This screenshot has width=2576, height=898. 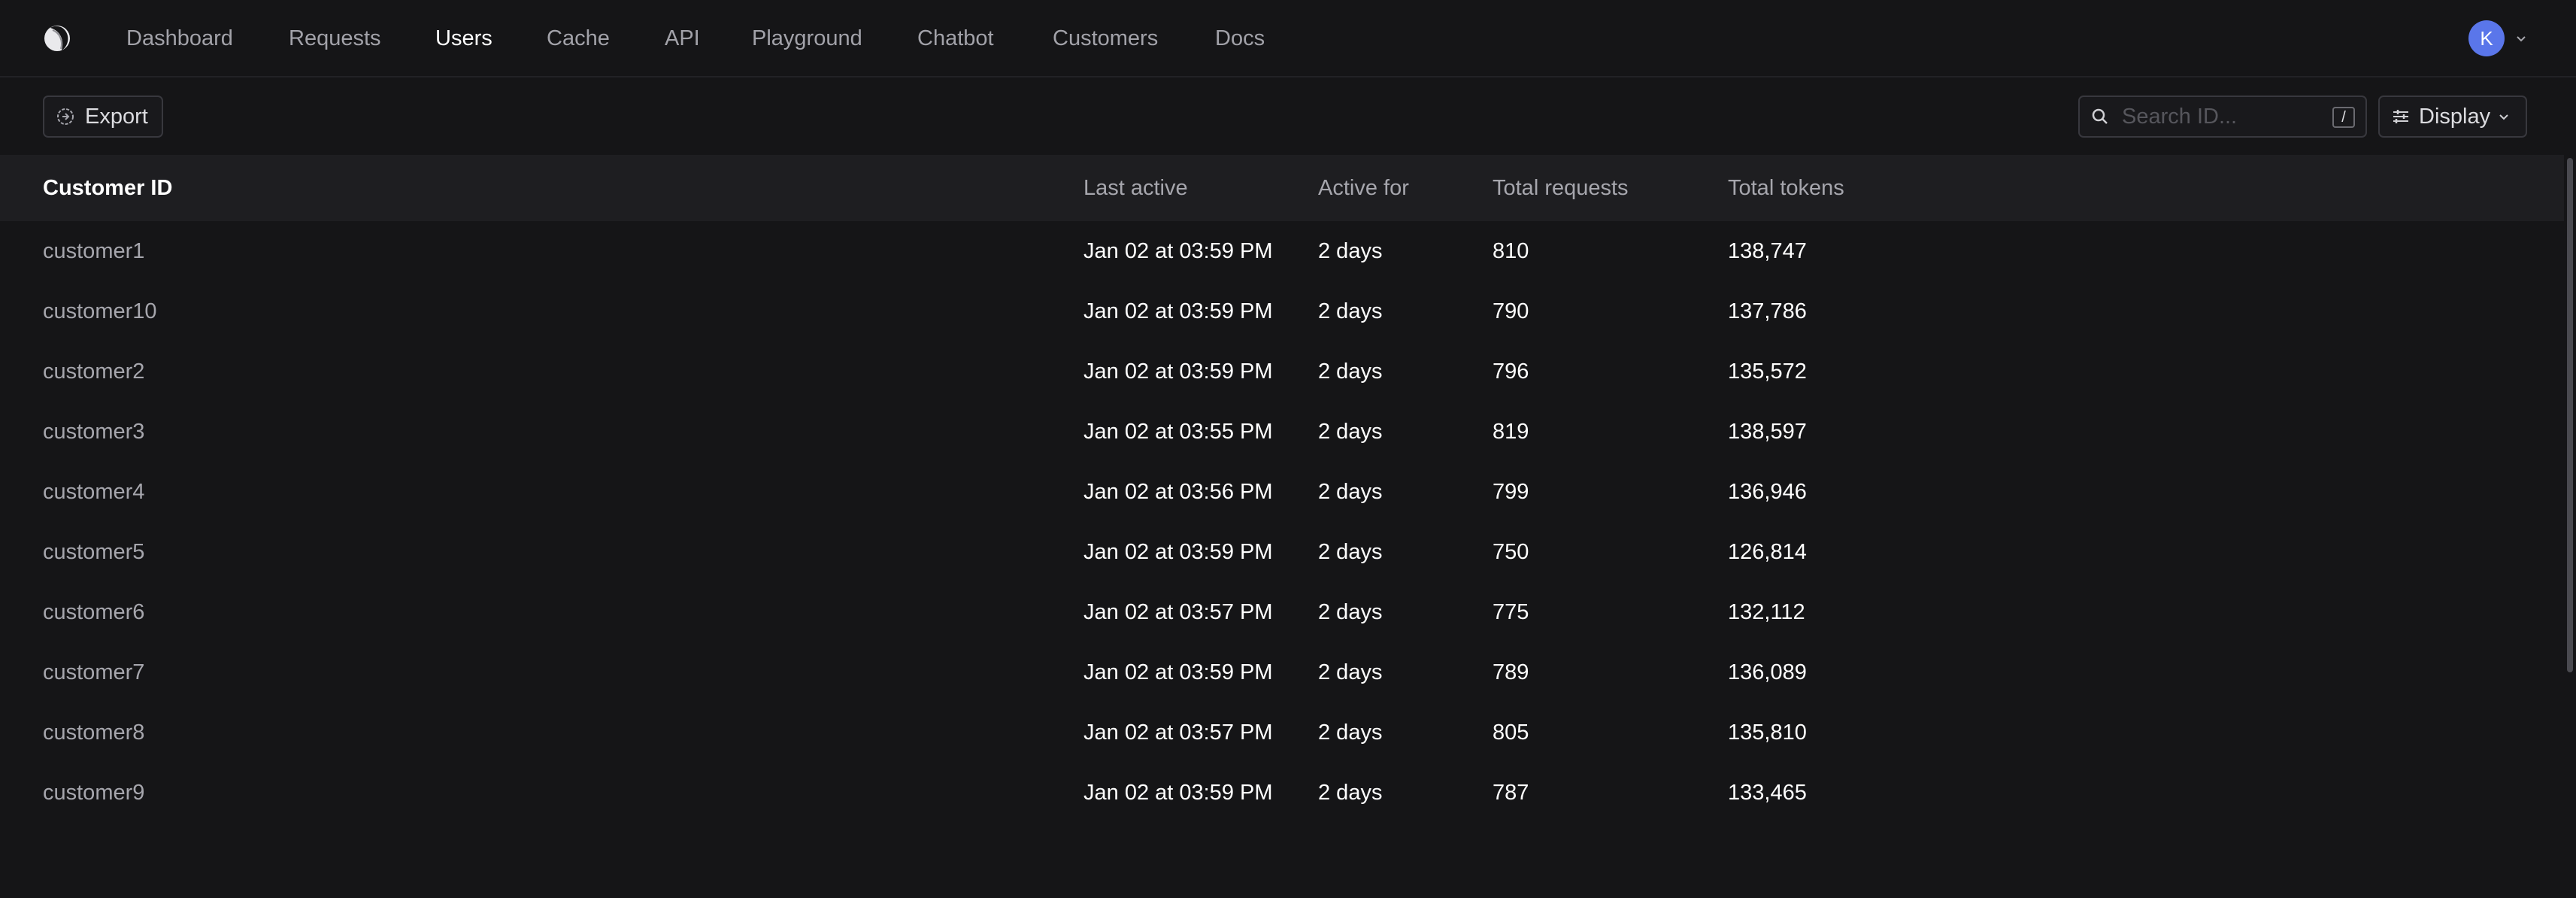 I want to click on nav-dashboard: Dashboard, so click(x=179, y=38).